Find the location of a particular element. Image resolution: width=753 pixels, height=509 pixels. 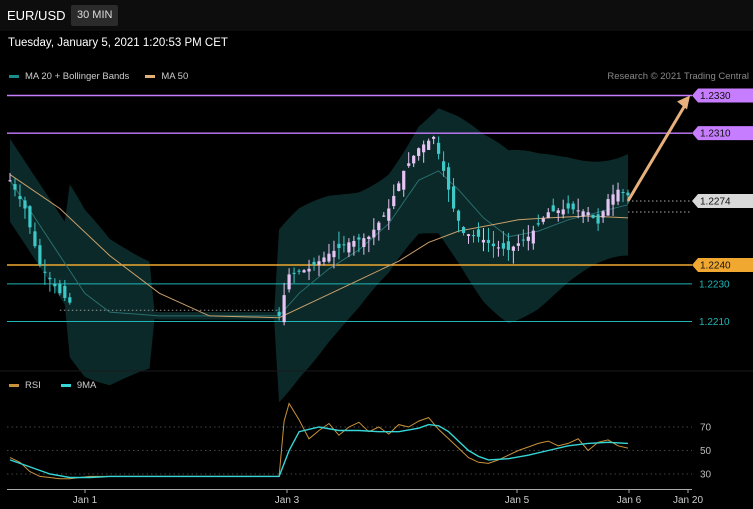

x-tick-label: Jan 1 is located at coordinates (85, 500).